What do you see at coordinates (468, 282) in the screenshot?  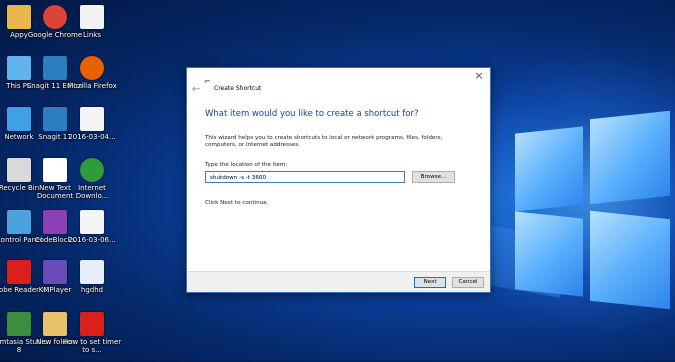 I see `cancel-button: Cancel` at bounding box center [468, 282].